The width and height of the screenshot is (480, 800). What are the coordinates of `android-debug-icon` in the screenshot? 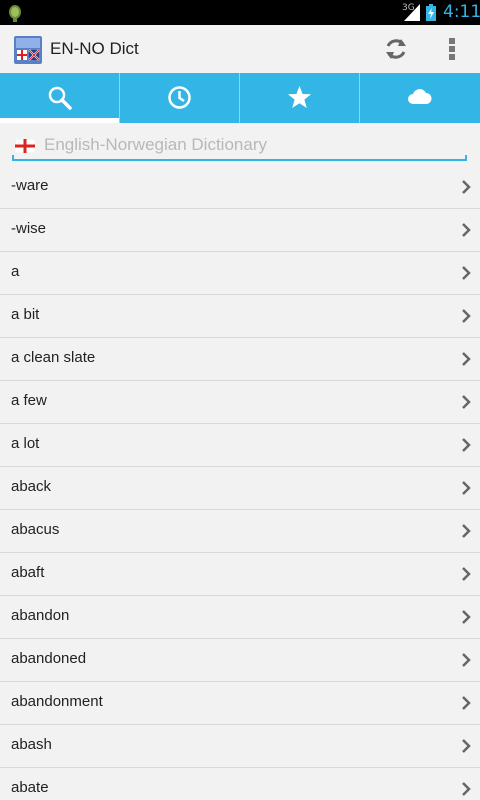 It's located at (15, 13).